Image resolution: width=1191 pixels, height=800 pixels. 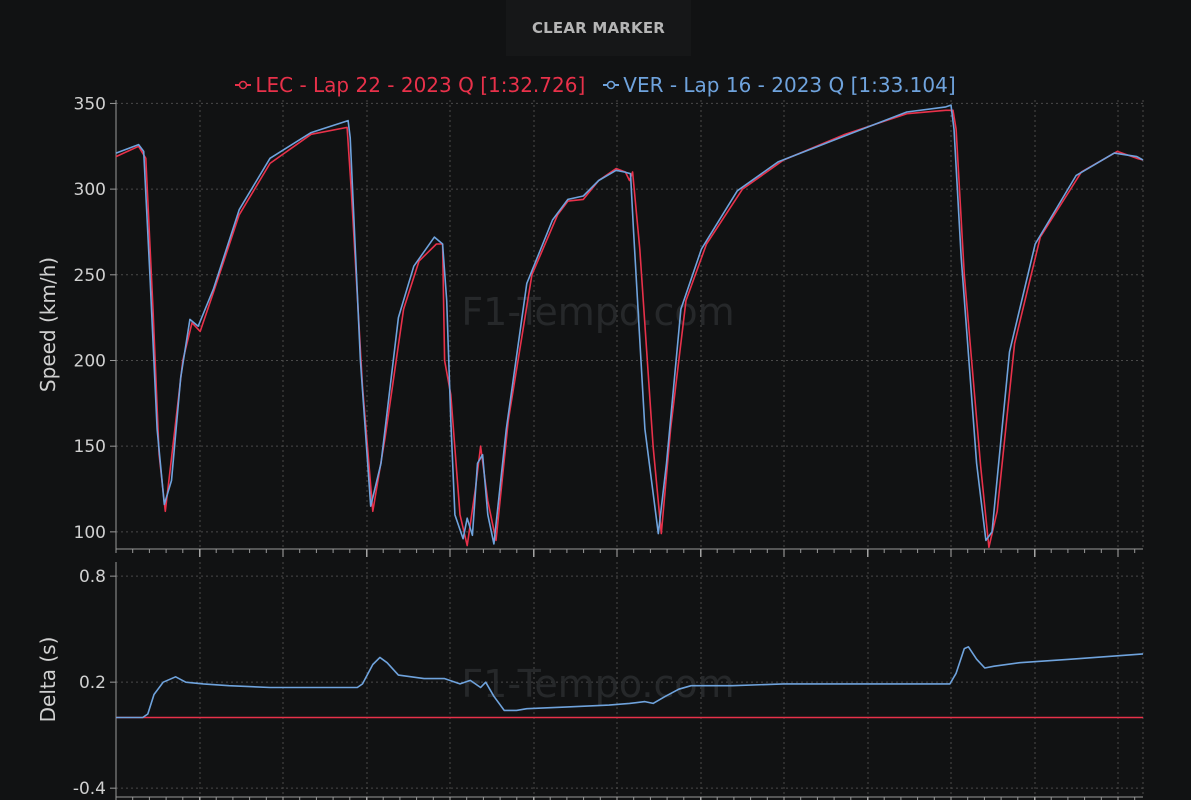 I want to click on y-tick-label: 100, so click(x=90, y=533).